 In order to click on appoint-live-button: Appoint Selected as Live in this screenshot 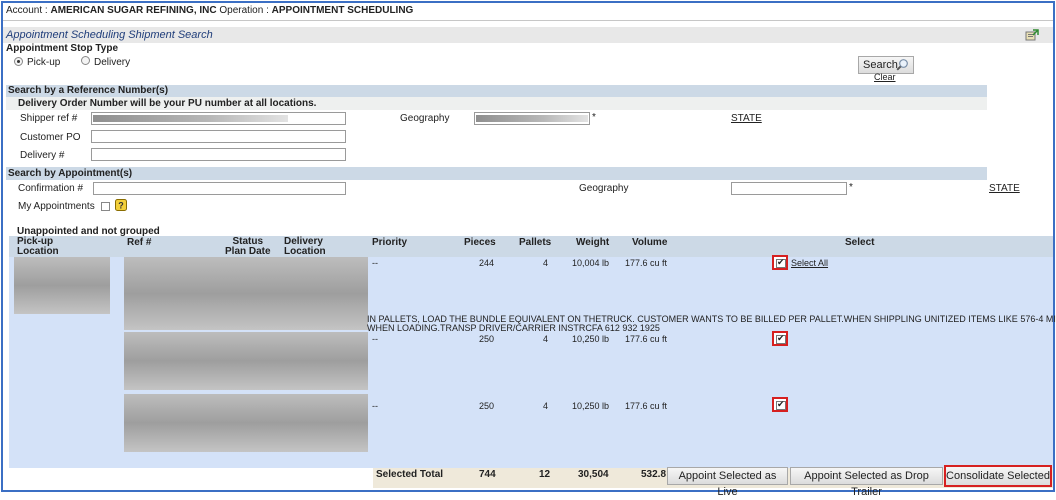, I will do `click(727, 482)`.